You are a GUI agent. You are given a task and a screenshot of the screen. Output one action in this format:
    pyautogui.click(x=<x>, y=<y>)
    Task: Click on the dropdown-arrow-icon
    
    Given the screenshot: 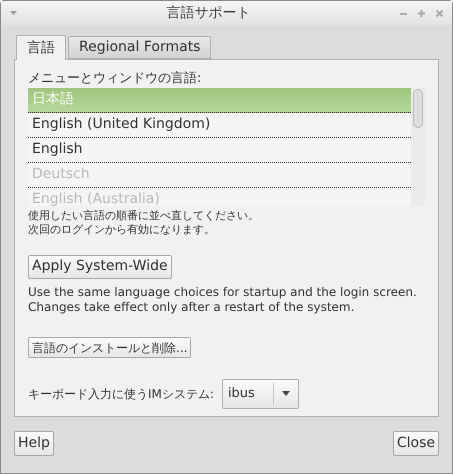 What is the action you would take?
    pyautogui.click(x=286, y=393)
    